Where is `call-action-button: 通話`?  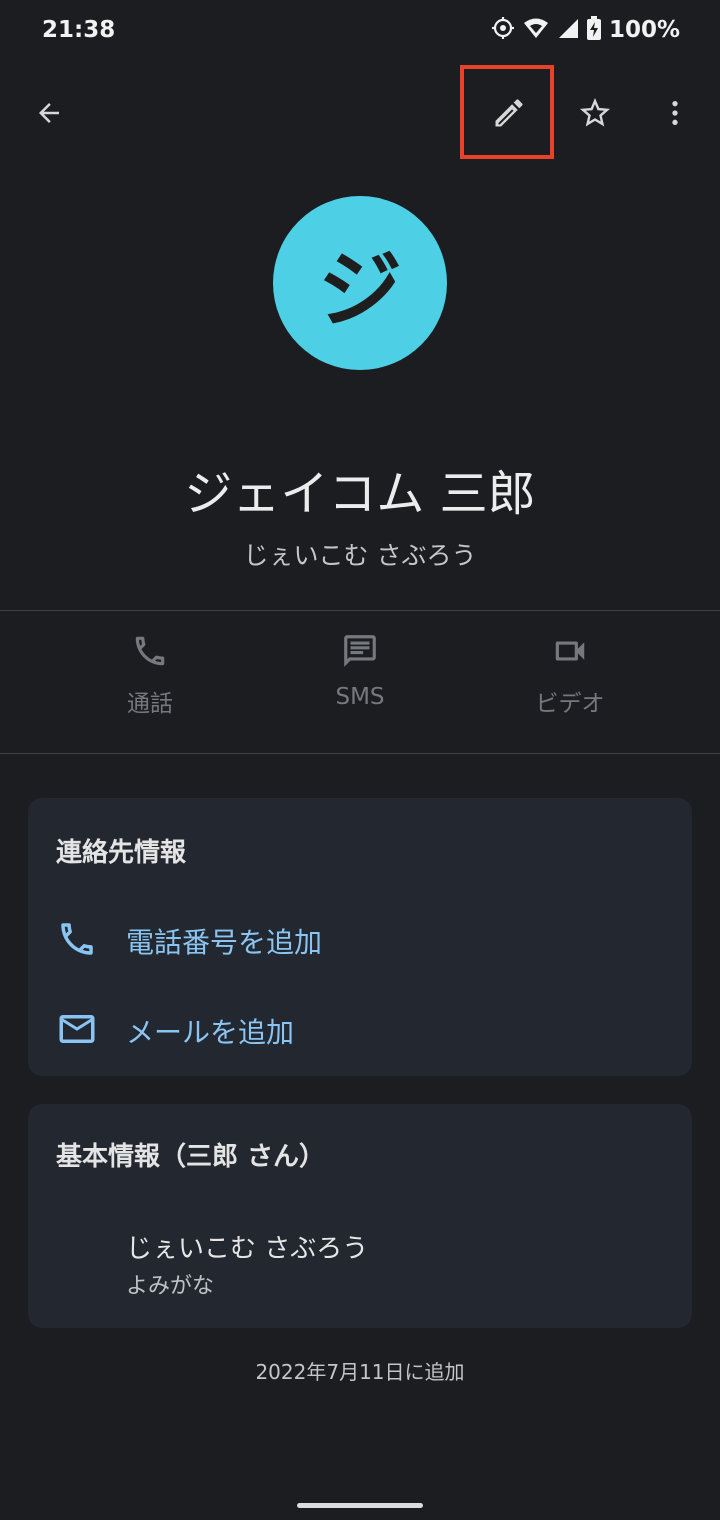 call-action-button: 通話 is located at coordinates (150, 687).